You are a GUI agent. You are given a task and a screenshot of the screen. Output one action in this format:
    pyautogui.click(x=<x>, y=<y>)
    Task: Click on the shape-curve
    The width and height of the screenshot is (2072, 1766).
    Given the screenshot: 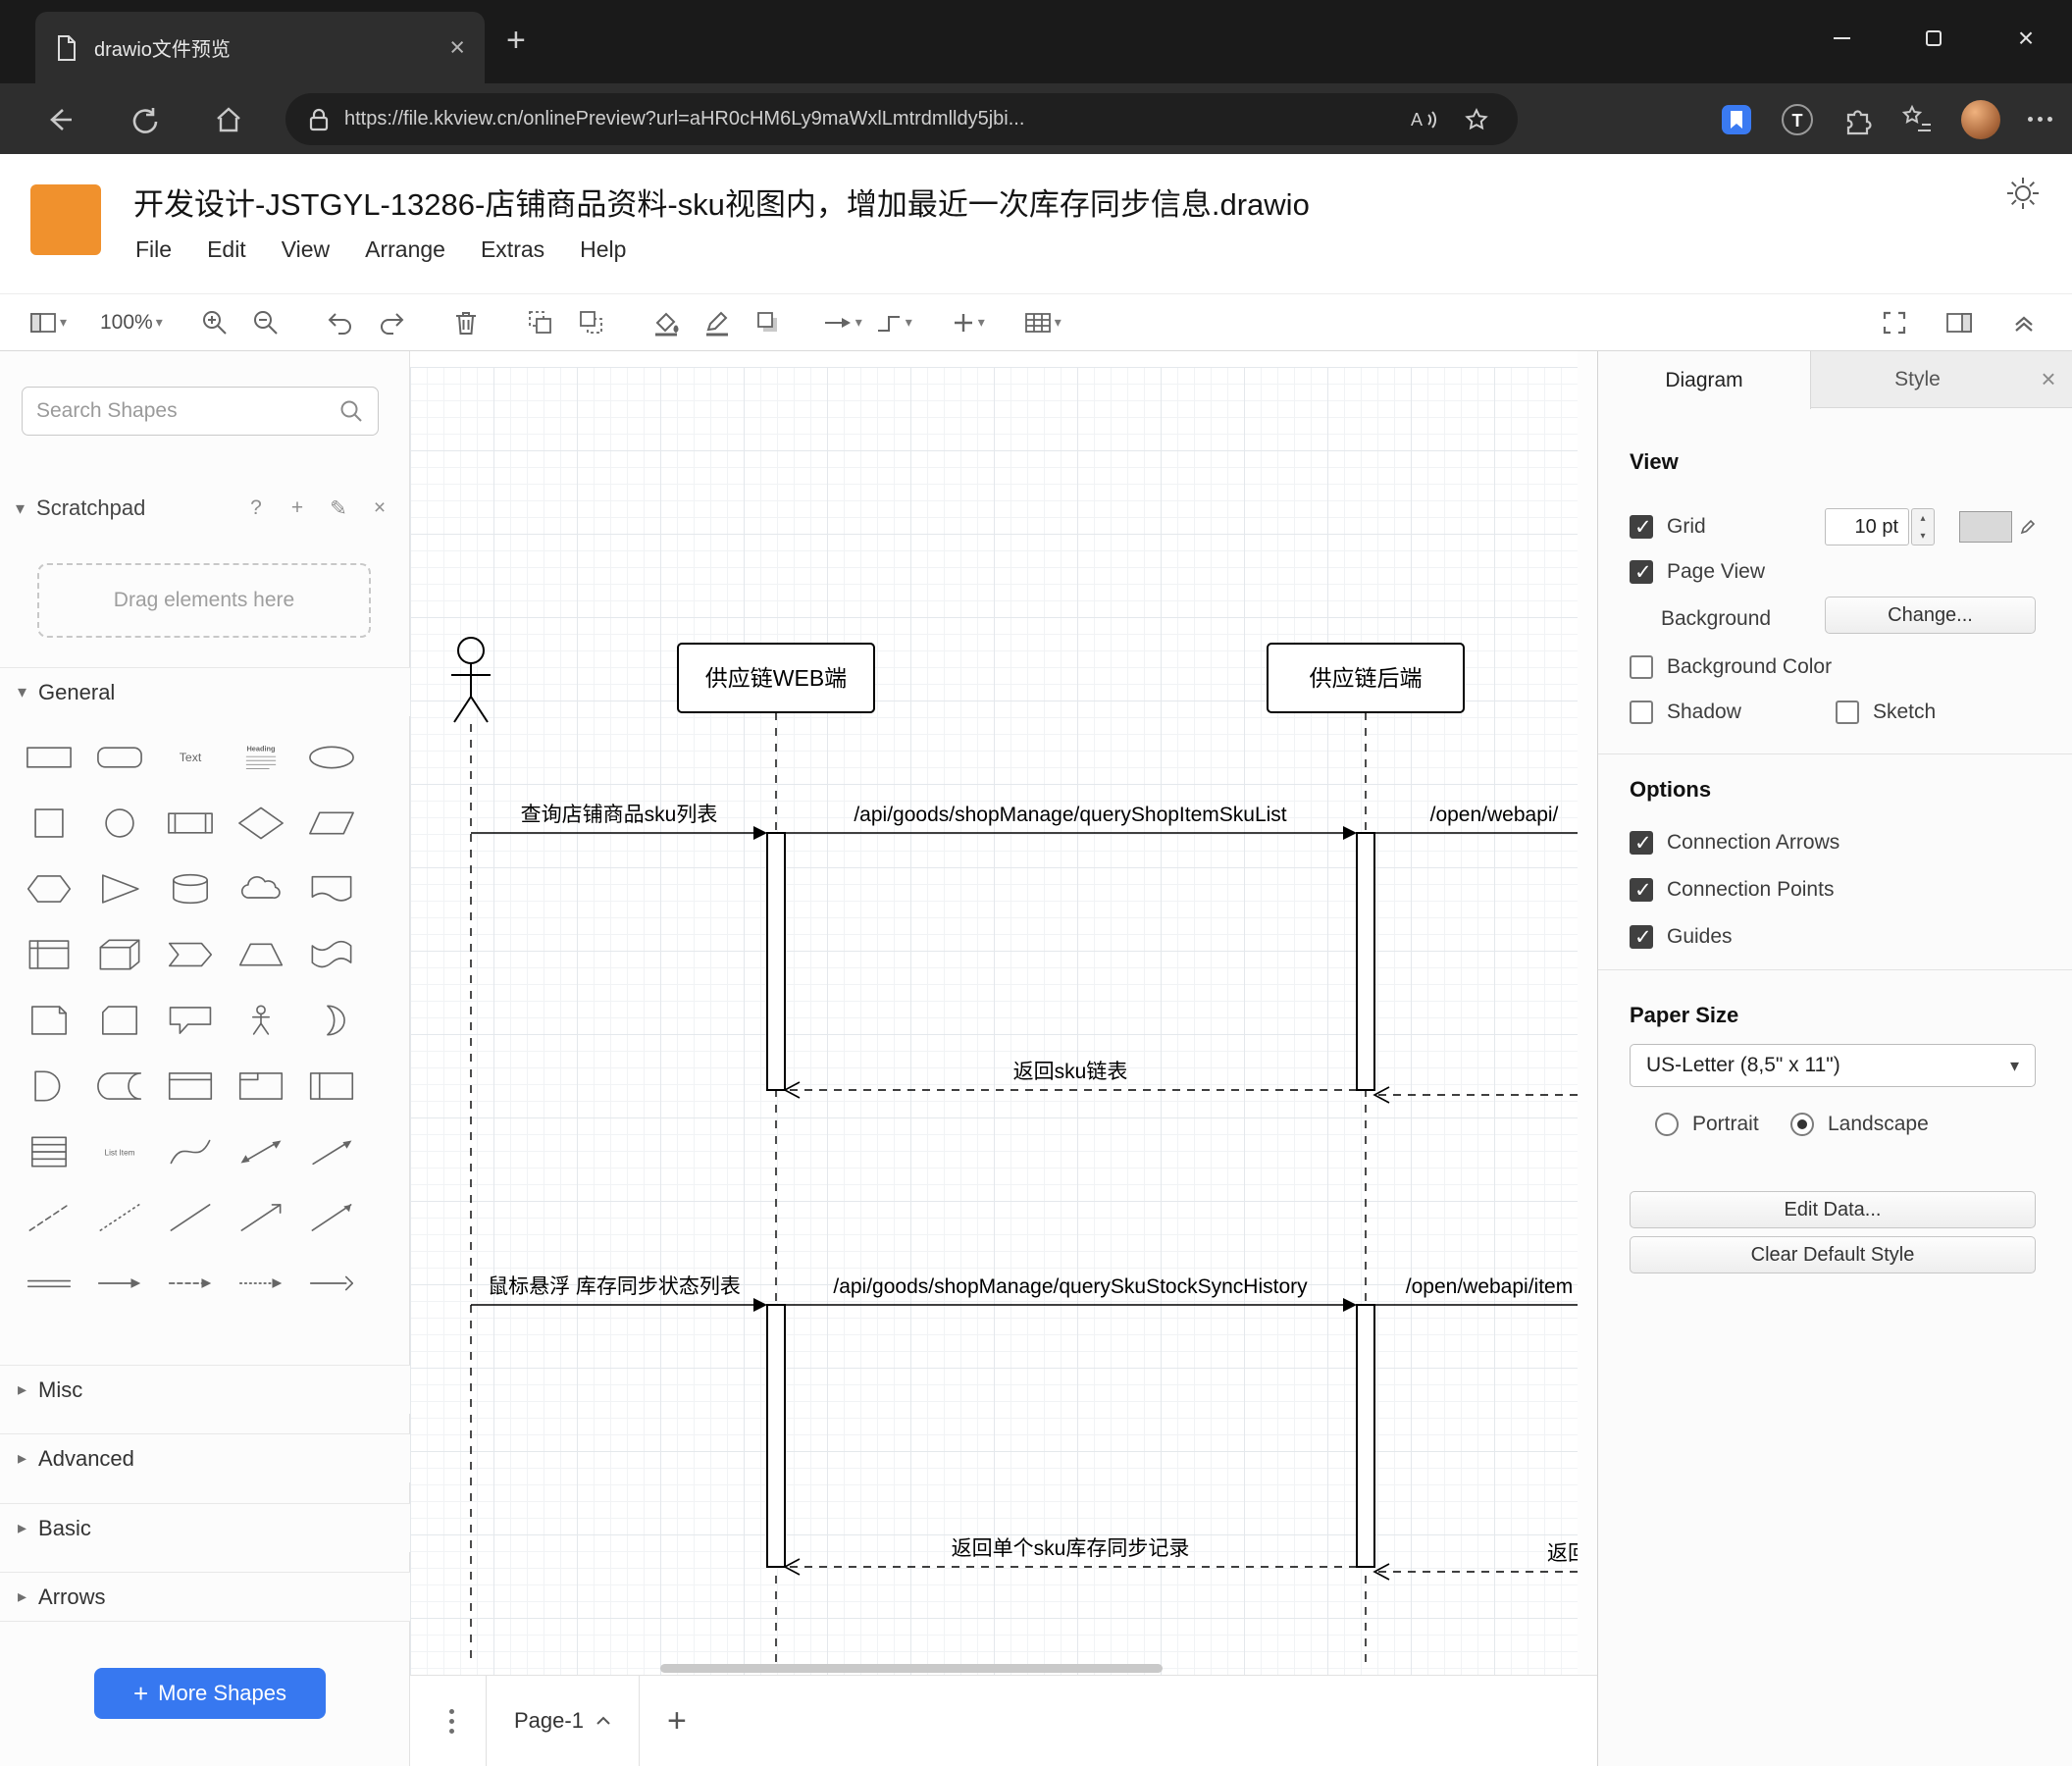 What is the action you would take?
    pyautogui.click(x=190, y=1151)
    